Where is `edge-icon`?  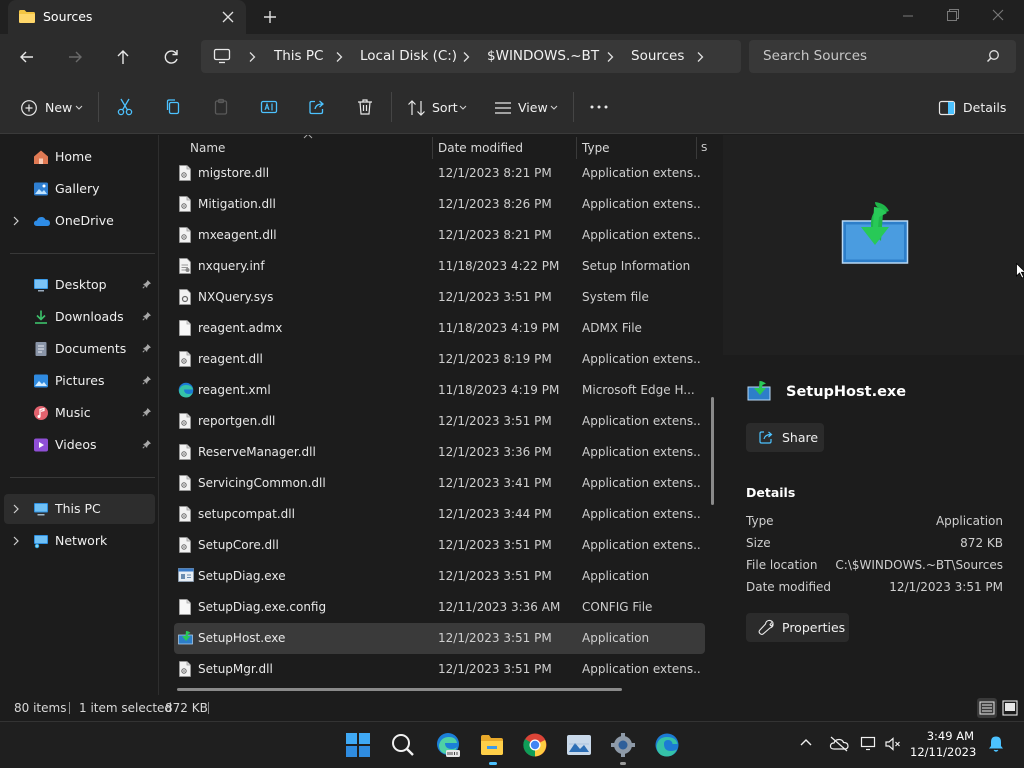 edge-icon is located at coordinates (667, 745).